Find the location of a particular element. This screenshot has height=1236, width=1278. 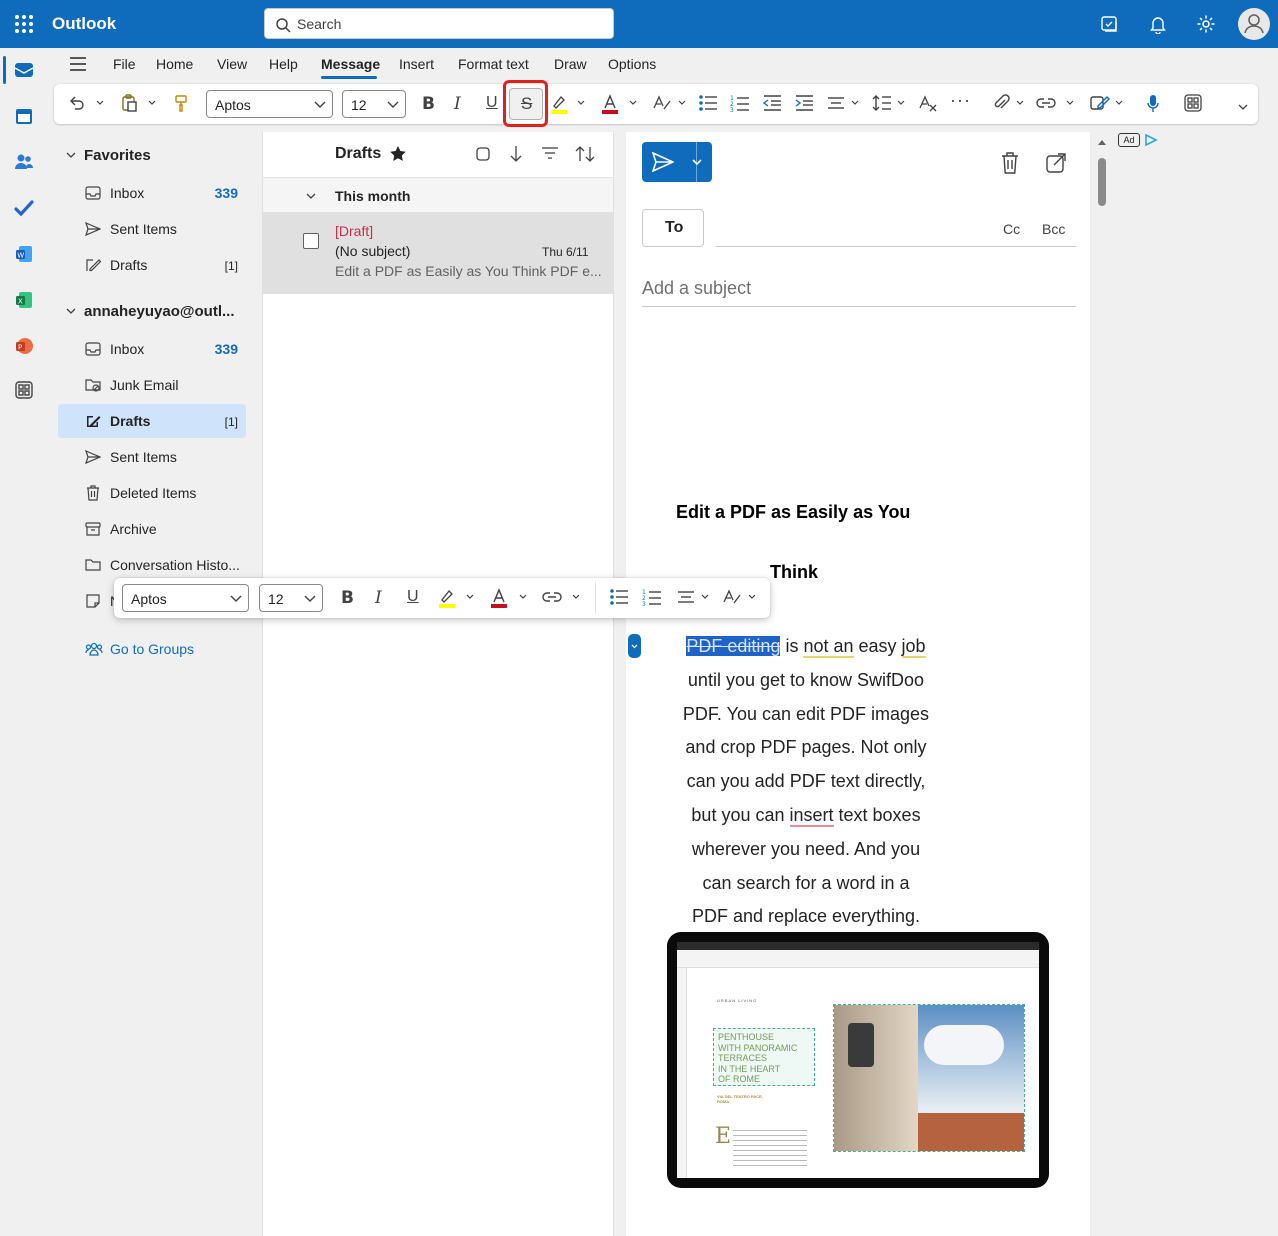

decrease-indent-icon is located at coordinates (772, 103).